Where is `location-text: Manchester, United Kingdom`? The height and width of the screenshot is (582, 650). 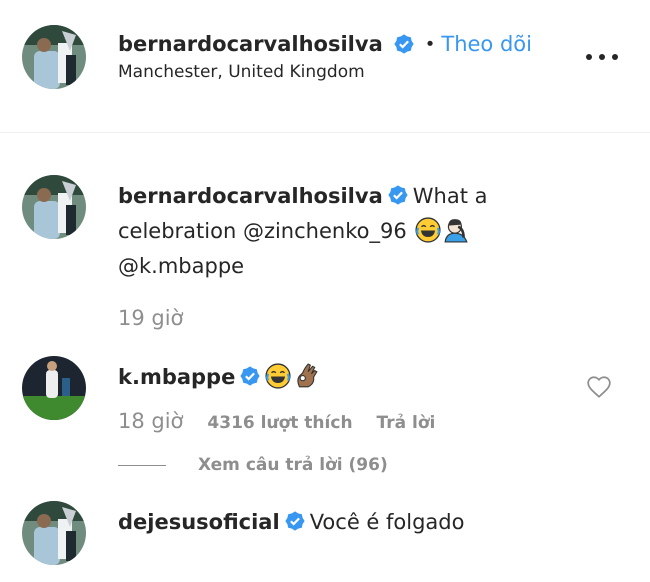
location-text: Manchester, United Kingdom is located at coordinates (351, 72).